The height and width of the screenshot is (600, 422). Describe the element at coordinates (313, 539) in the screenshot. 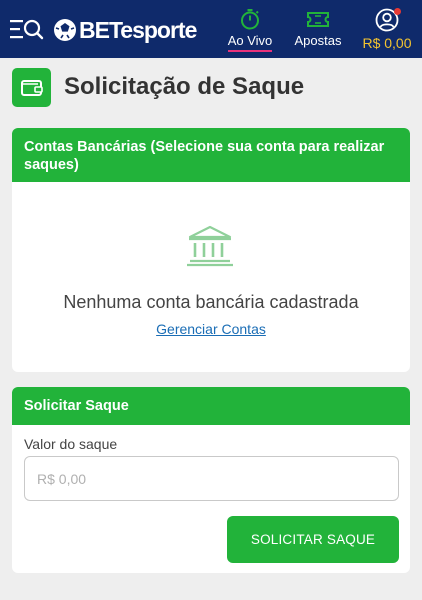

I see `submit-withdraw-button: SOLICITAR SAQUE` at that location.